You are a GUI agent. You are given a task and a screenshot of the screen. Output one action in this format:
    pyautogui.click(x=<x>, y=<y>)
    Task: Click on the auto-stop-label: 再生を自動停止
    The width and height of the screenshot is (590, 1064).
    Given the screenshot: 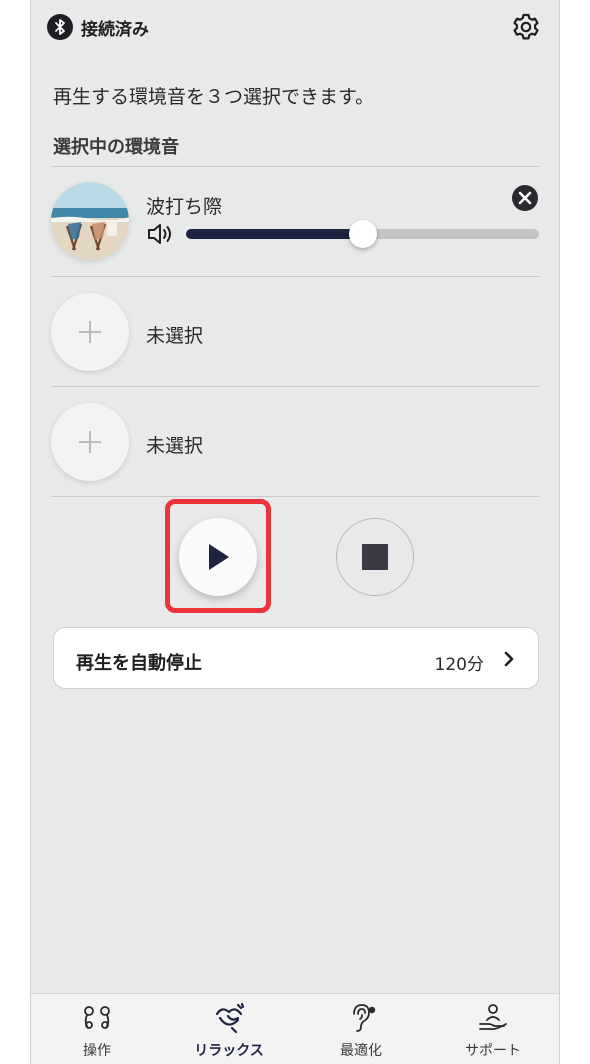 What is the action you would take?
    pyautogui.click(x=139, y=663)
    